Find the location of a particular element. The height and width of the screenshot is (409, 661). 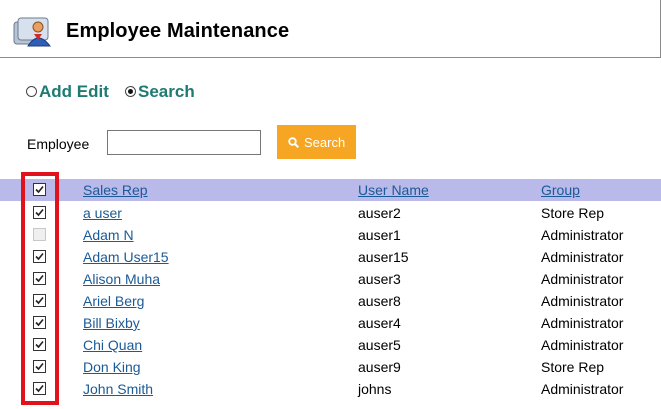

sales-rep-link: Adam User15 is located at coordinates (126, 257).